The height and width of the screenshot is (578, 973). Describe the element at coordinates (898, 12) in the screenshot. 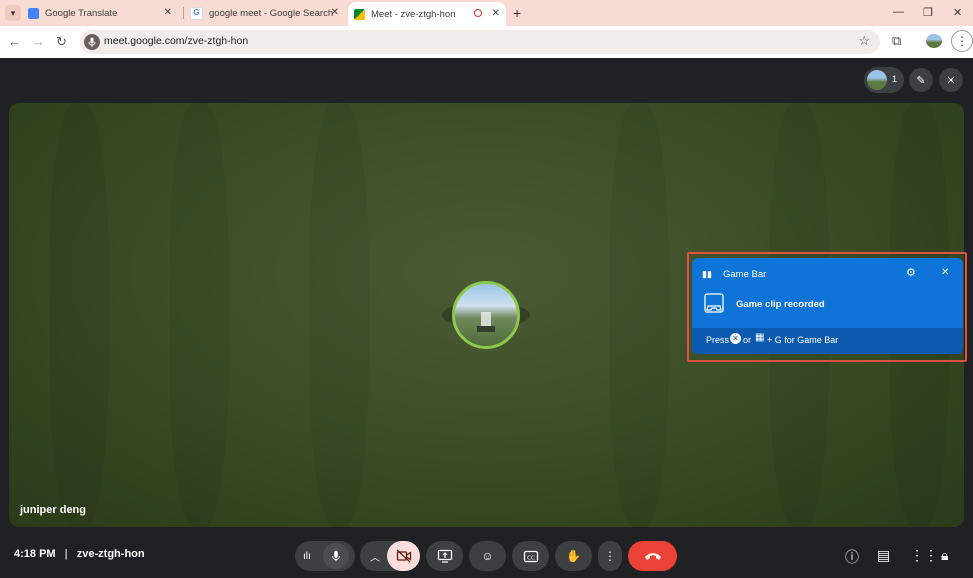

I see `minimize-icon: —` at that location.